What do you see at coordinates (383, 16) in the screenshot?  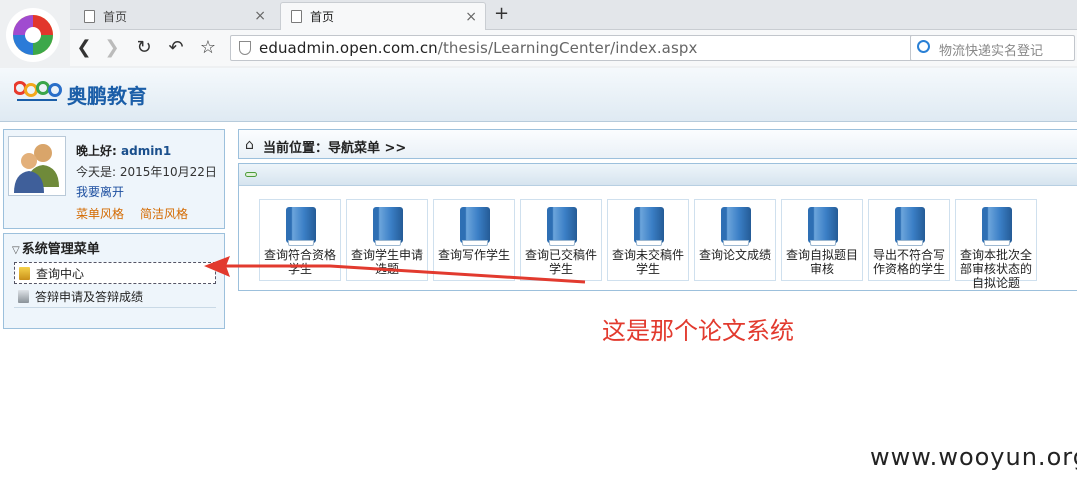 I see `browser-tab-active: 首页 ×` at bounding box center [383, 16].